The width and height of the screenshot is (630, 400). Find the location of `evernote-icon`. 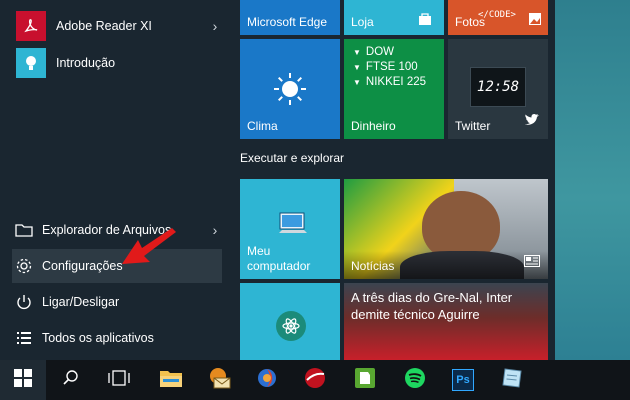

evernote-icon is located at coordinates (365, 380).